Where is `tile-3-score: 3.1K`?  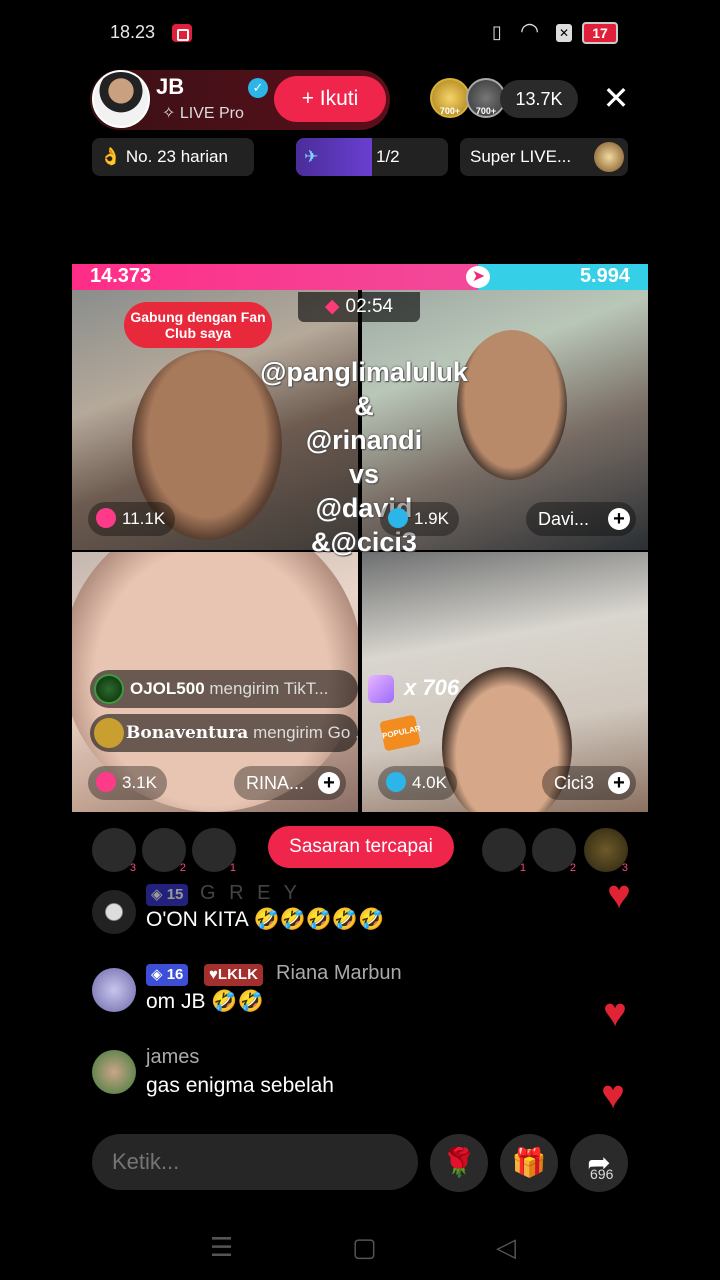 tile-3-score: 3.1K is located at coordinates (127, 783).